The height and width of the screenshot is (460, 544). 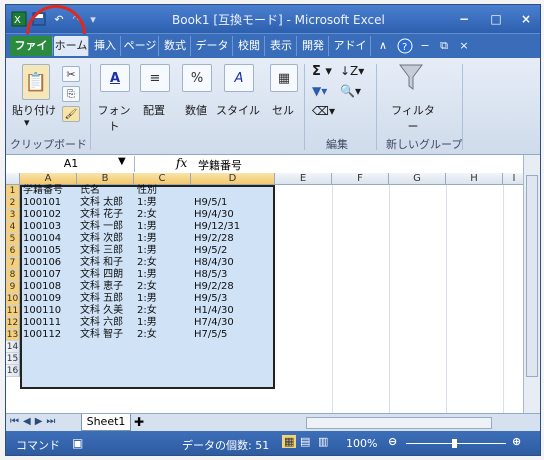 I want to click on cell: 文科 花子, so click(x=101, y=215).